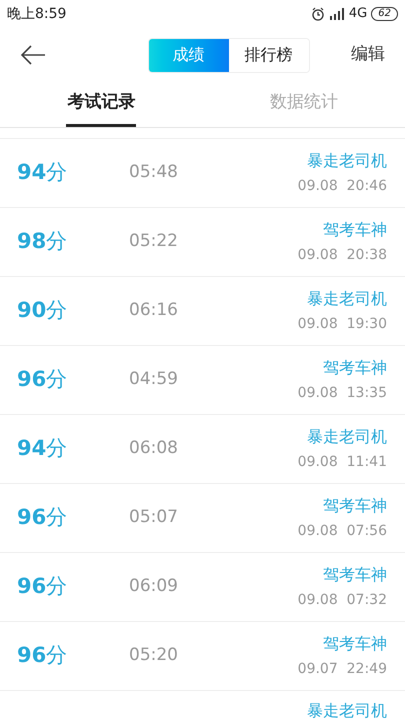  Describe the element at coordinates (202, 518) in the screenshot. I see `record-row: 96分 05:07 驾考车神 09.08 07:56` at that location.